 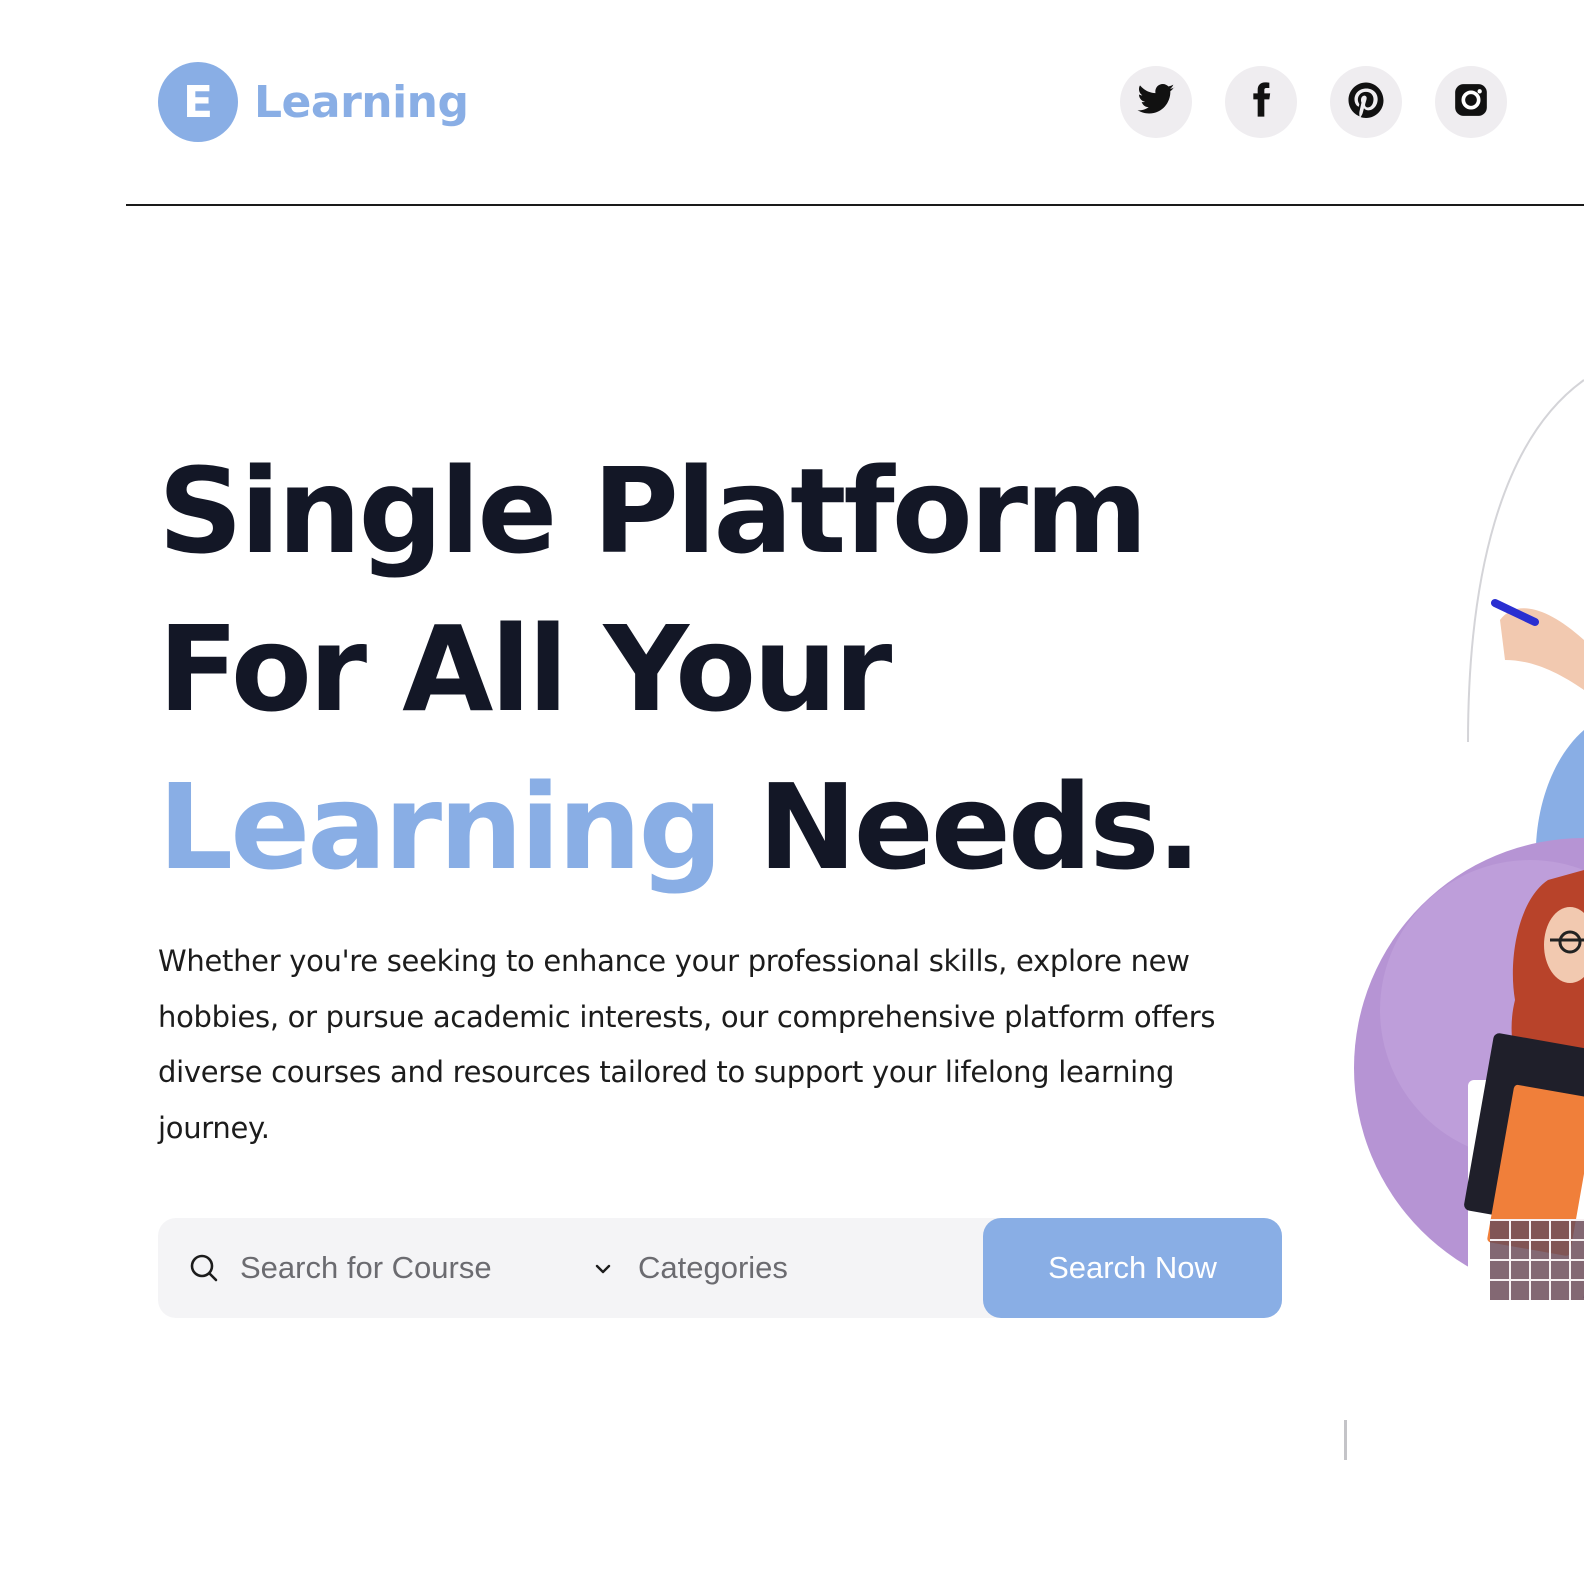 What do you see at coordinates (855, 205) in the screenshot?
I see `header-divider` at bounding box center [855, 205].